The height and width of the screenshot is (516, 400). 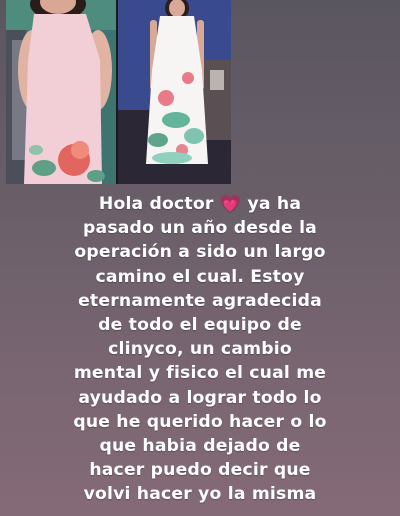 What do you see at coordinates (156, 204) in the screenshot?
I see `message-text: Hola doctor` at bounding box center [156, 204].